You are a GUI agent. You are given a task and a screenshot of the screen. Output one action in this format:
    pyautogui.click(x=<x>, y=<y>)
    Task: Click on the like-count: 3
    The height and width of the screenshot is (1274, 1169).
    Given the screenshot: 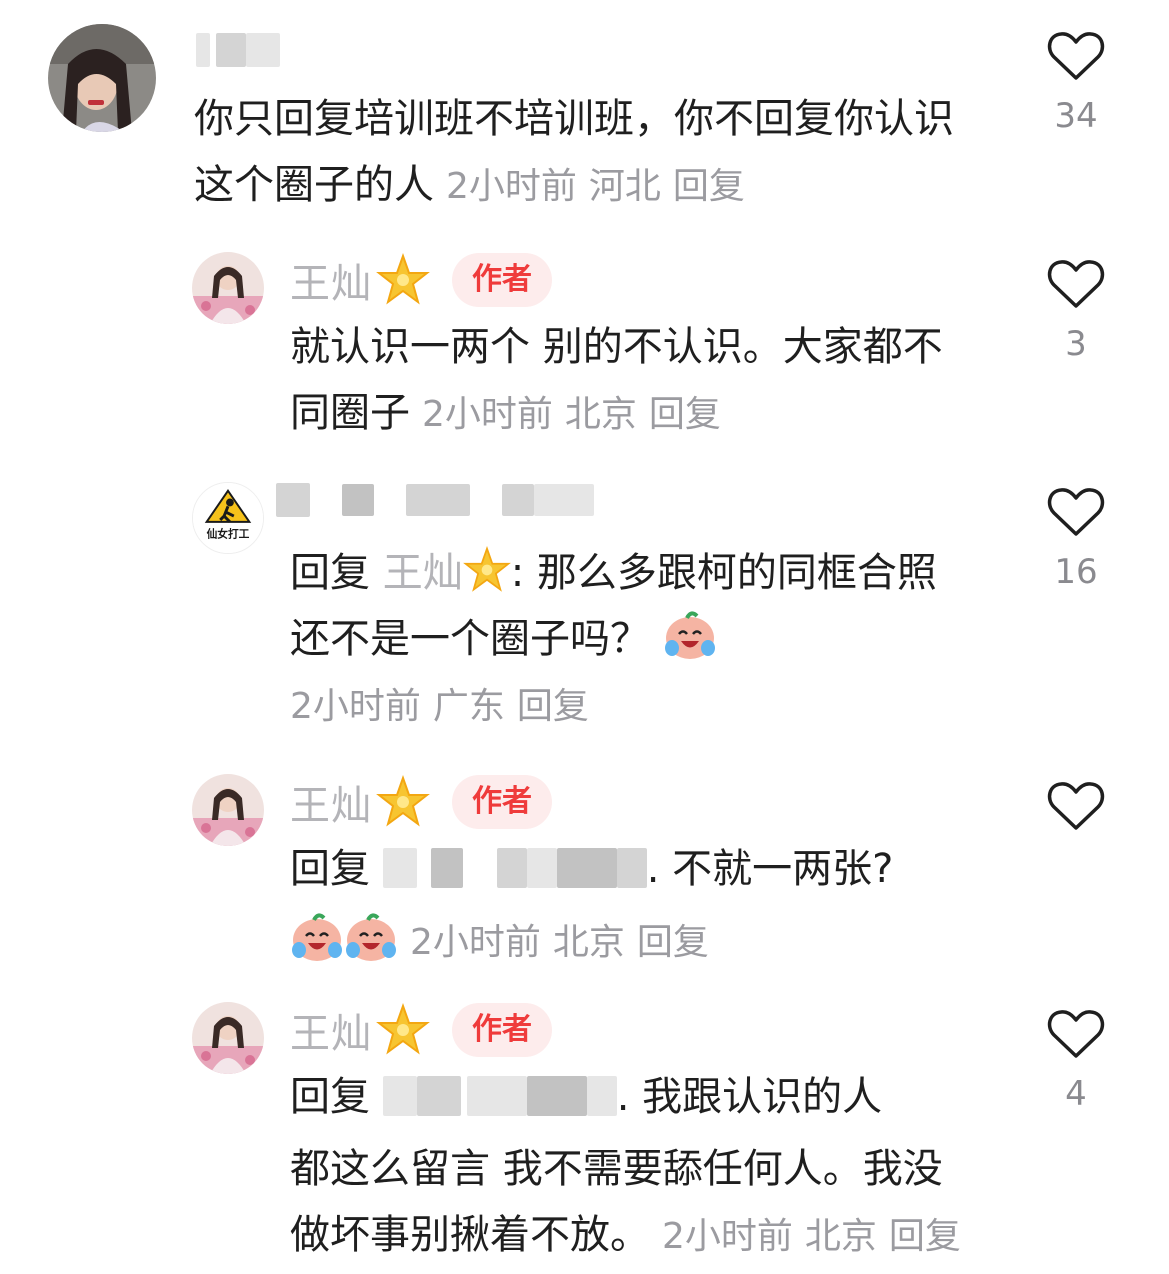 What is the action you would take?
    pyautogui.click(x=1076, y=344)
    